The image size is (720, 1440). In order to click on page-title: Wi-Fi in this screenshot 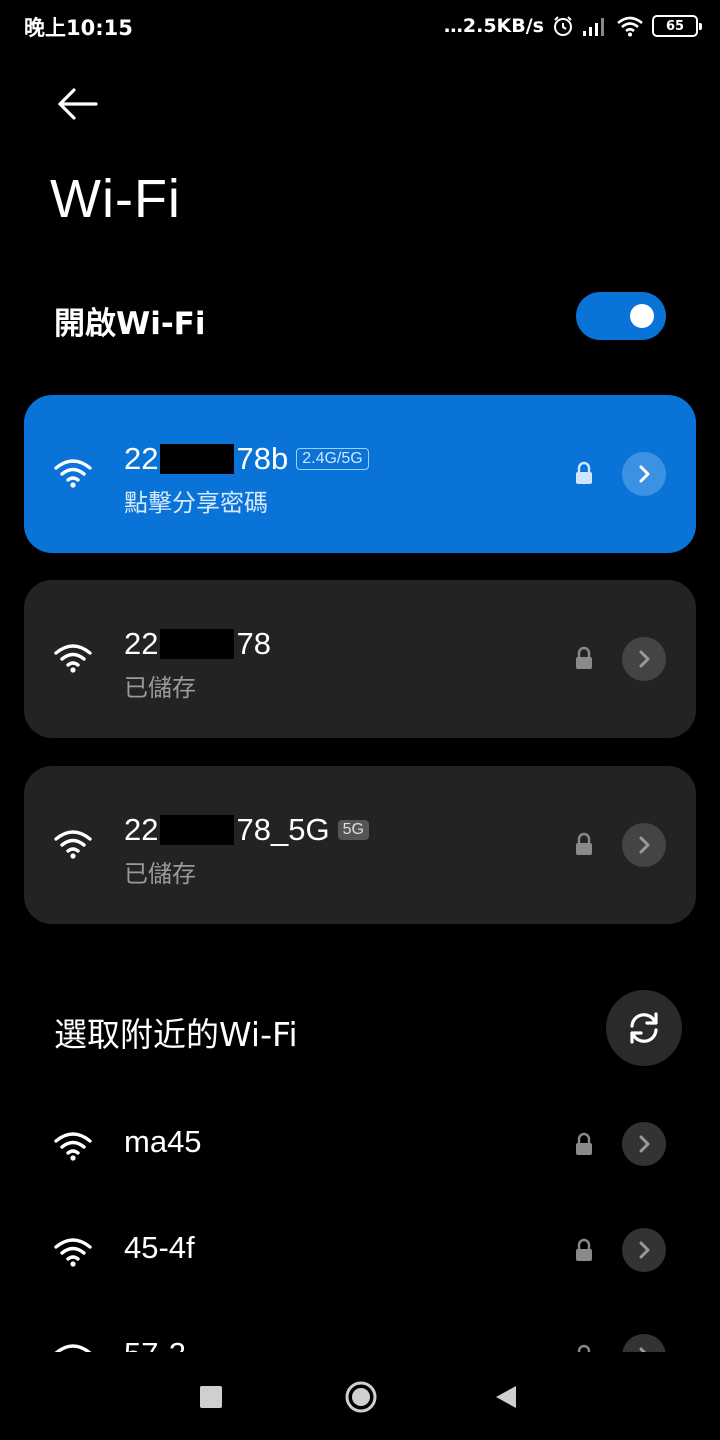, I will do `click(115, 199)`.